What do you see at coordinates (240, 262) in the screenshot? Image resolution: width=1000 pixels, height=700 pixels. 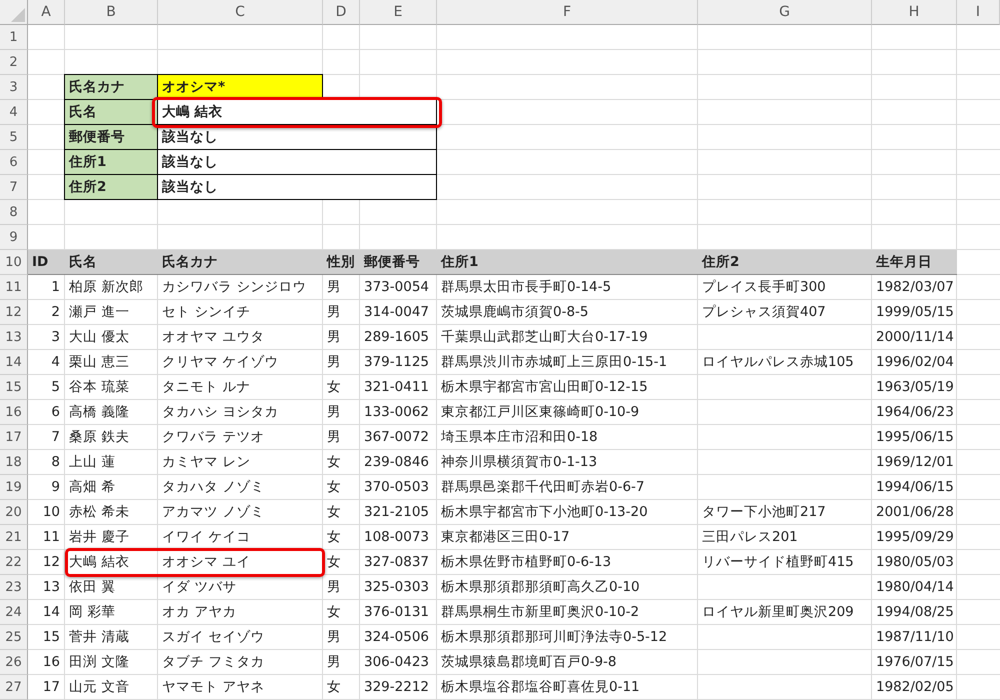 I see `column-heading: 氏名カナ` at bounding box center [240, 262].